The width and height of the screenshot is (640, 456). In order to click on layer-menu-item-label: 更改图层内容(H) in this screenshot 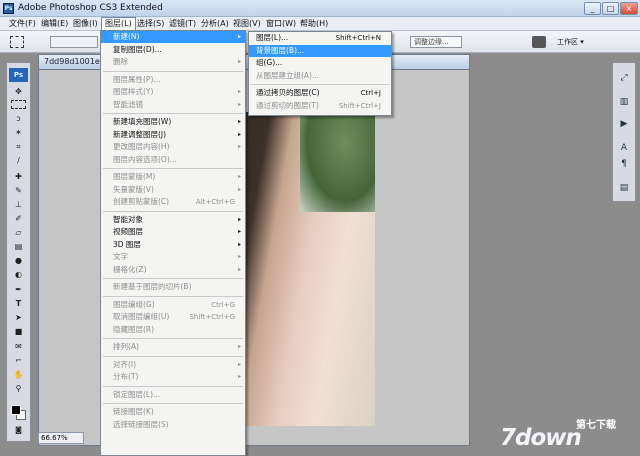, I will do `click(141, 146)`.